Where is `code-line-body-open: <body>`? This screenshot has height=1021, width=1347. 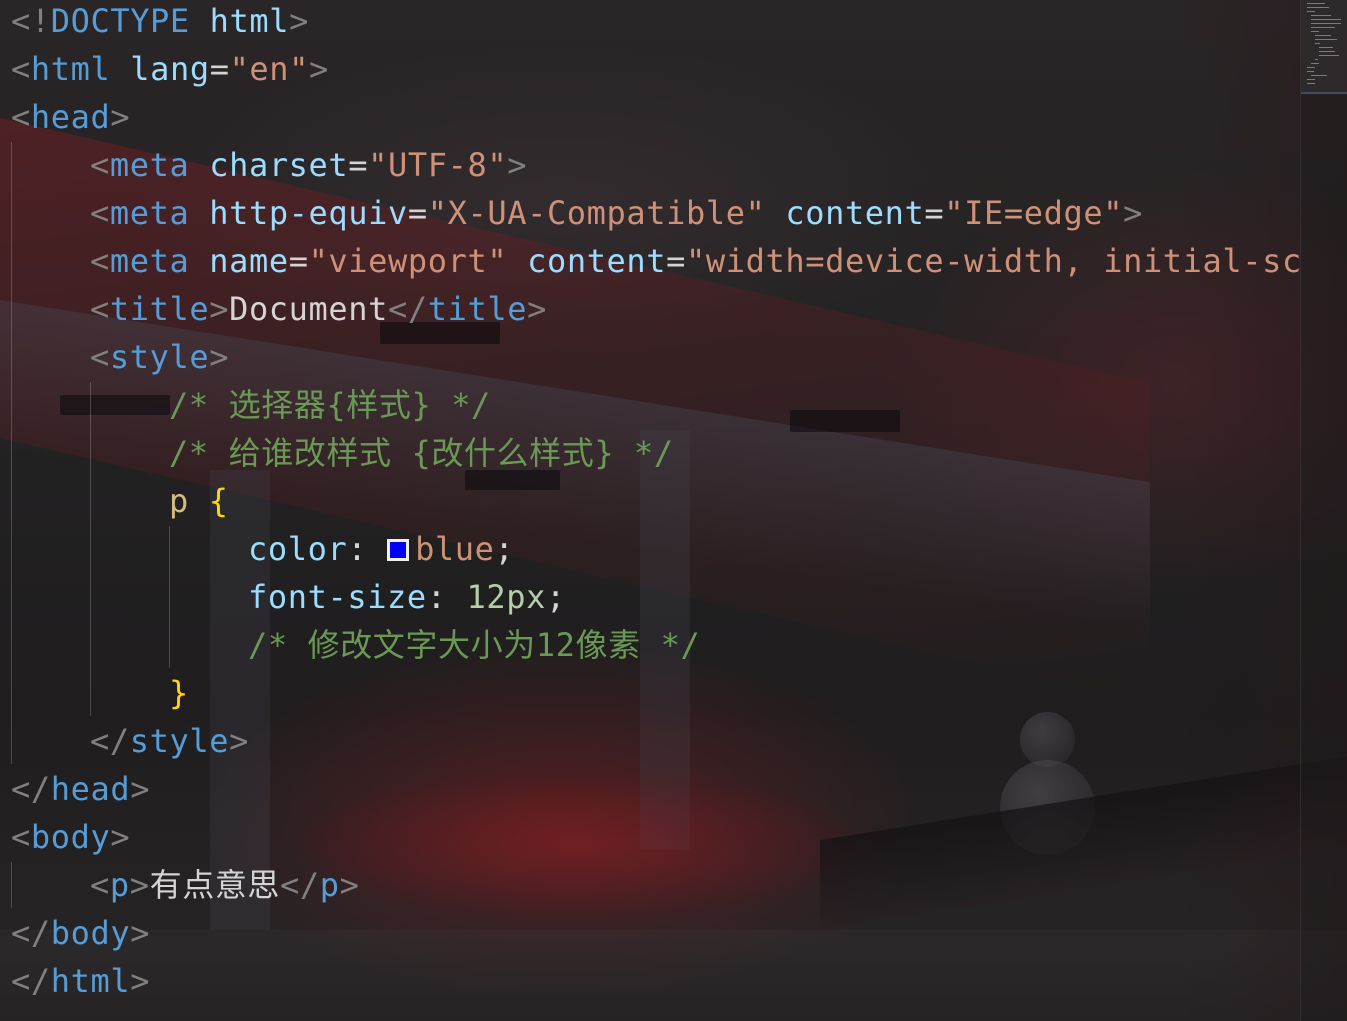 code-line-body-open: <body> is located at coordinates (71, 837).